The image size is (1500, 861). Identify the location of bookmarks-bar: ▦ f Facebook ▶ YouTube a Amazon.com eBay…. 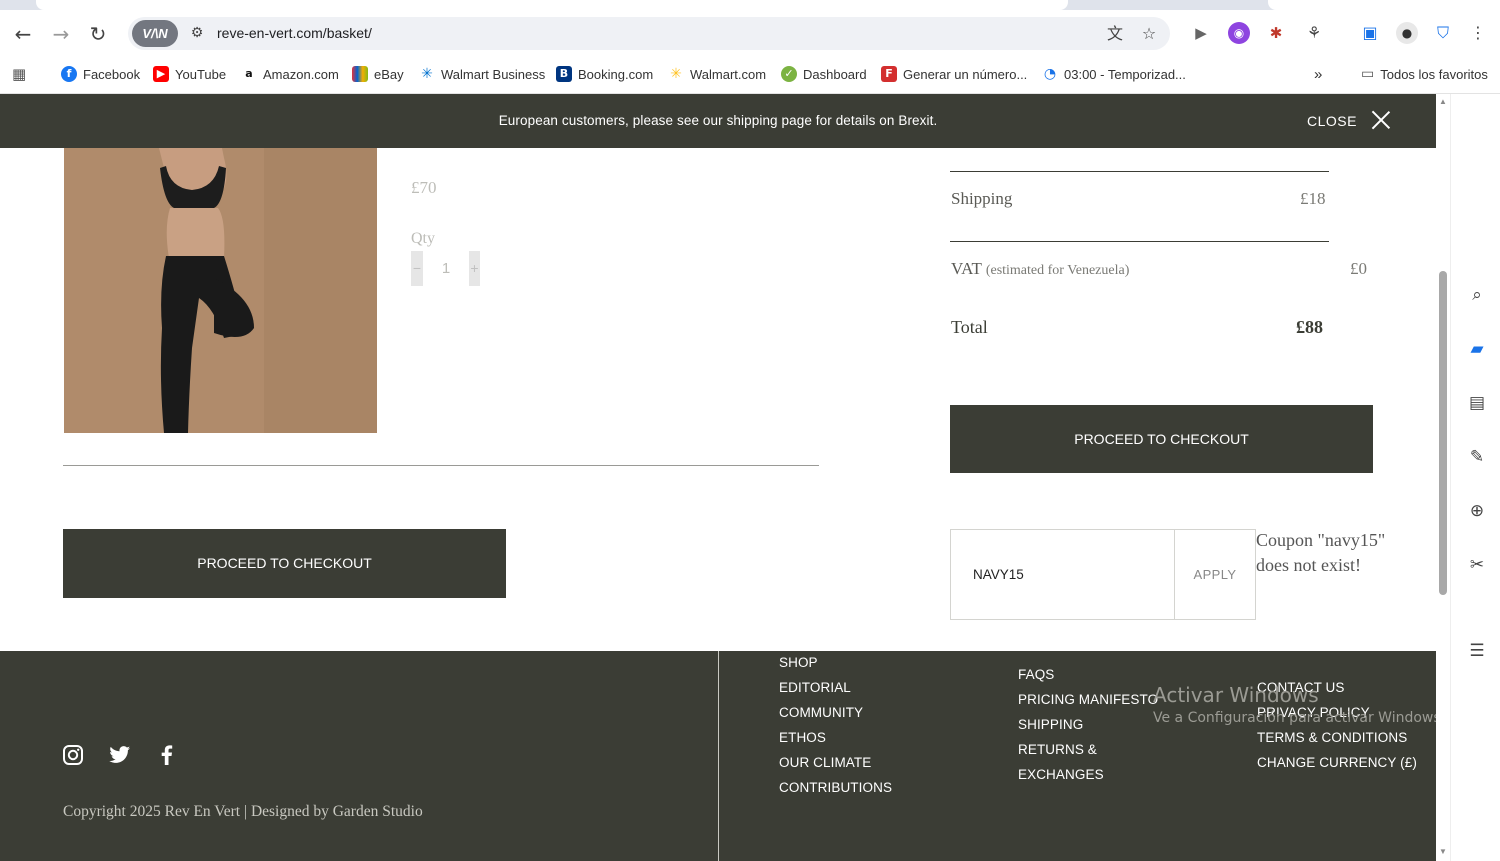
(750, 73).